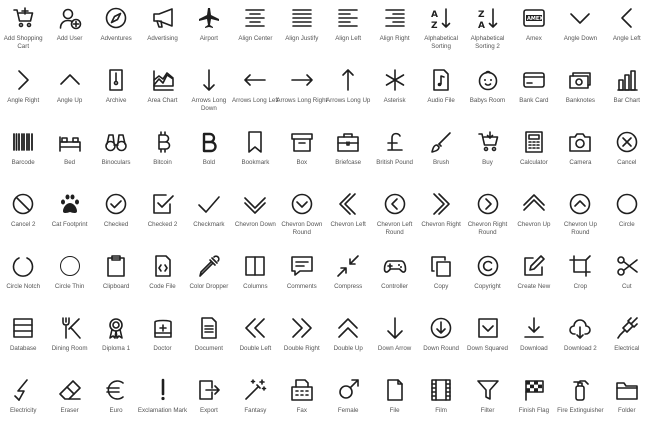  Describe the element at coordinates (69, 221) in the screenshot. I see `icon-tile-cat-footprint: Cat Footprint` at that location.